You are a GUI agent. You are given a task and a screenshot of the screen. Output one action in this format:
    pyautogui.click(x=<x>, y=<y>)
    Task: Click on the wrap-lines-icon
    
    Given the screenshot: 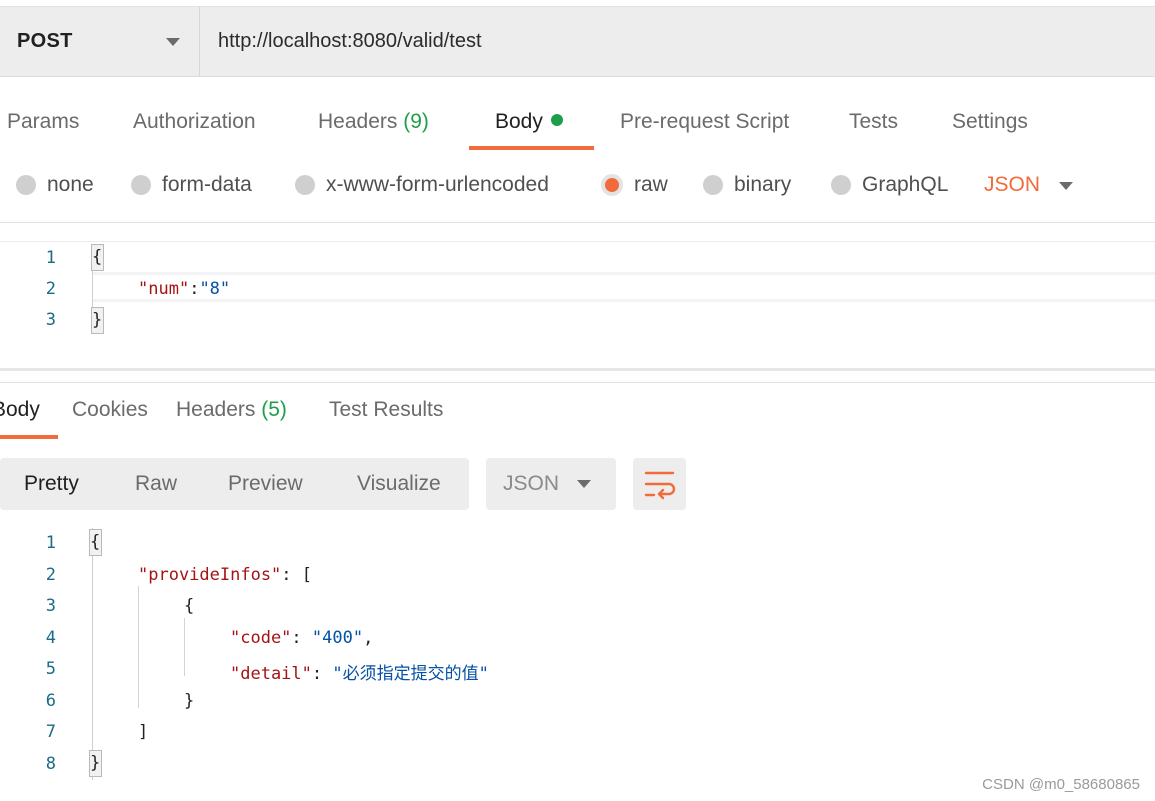 What is the action you would take?
    pyautogui.click(x=660, y=485)
    